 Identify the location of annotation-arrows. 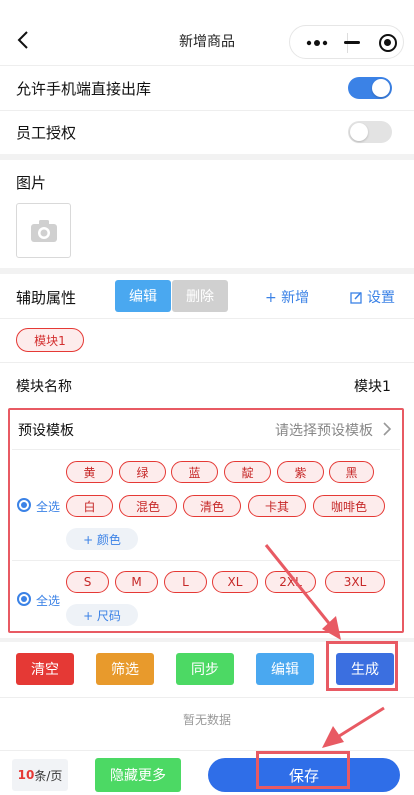
(324, 646).